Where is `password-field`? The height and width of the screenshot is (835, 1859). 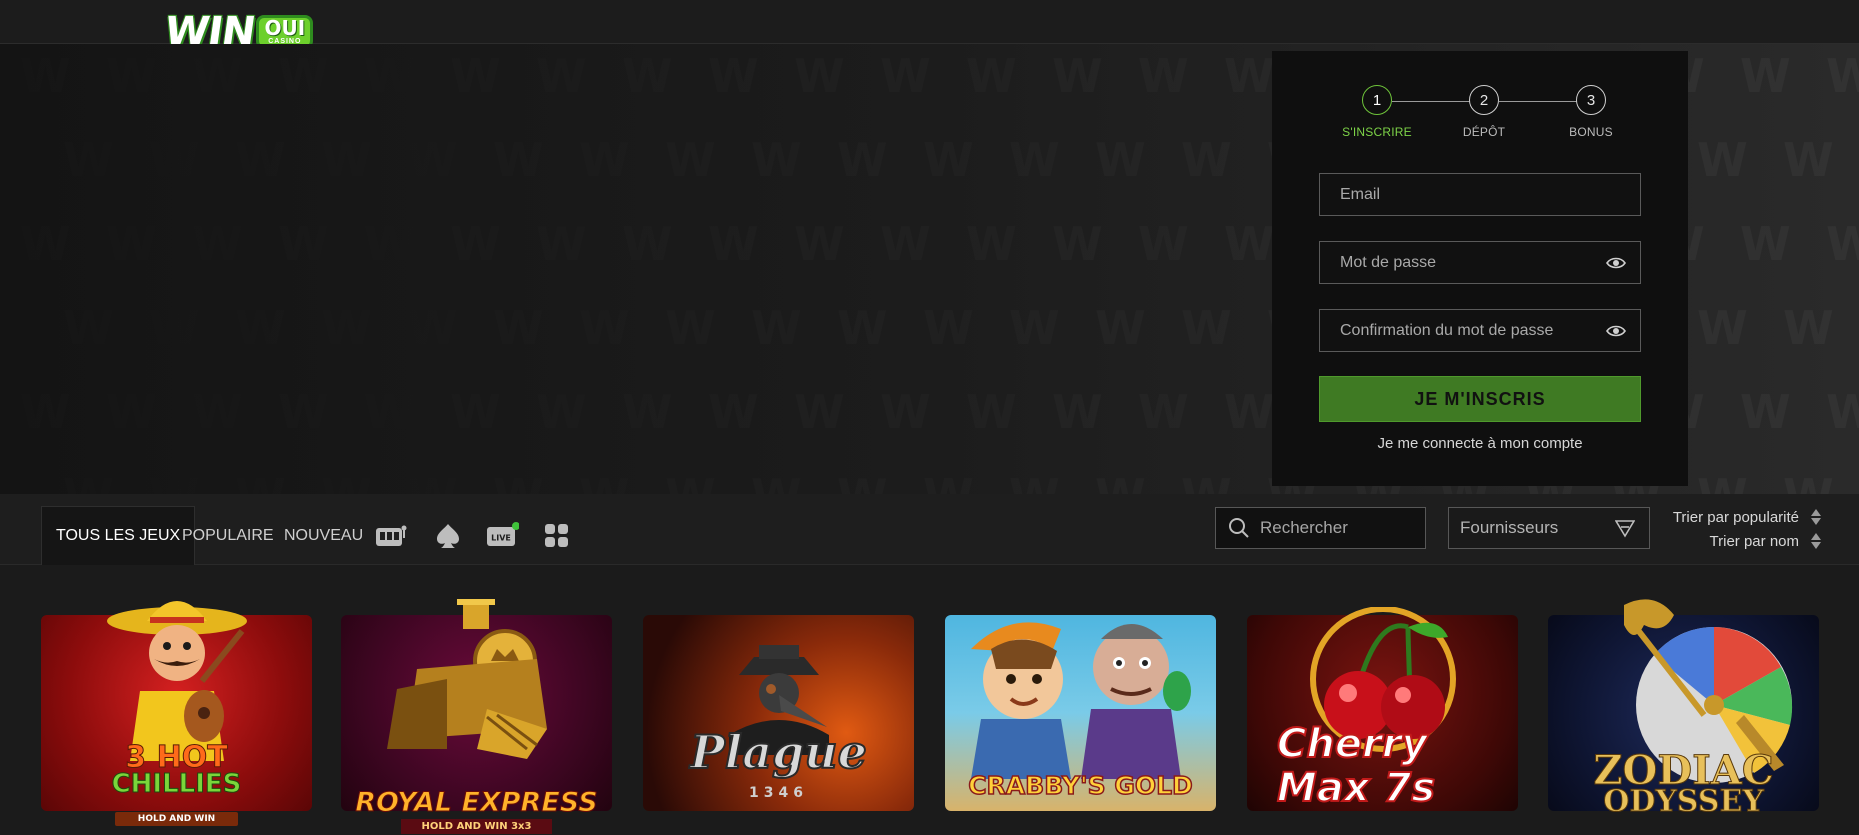
password-field is located at coordinates (1480, 262).